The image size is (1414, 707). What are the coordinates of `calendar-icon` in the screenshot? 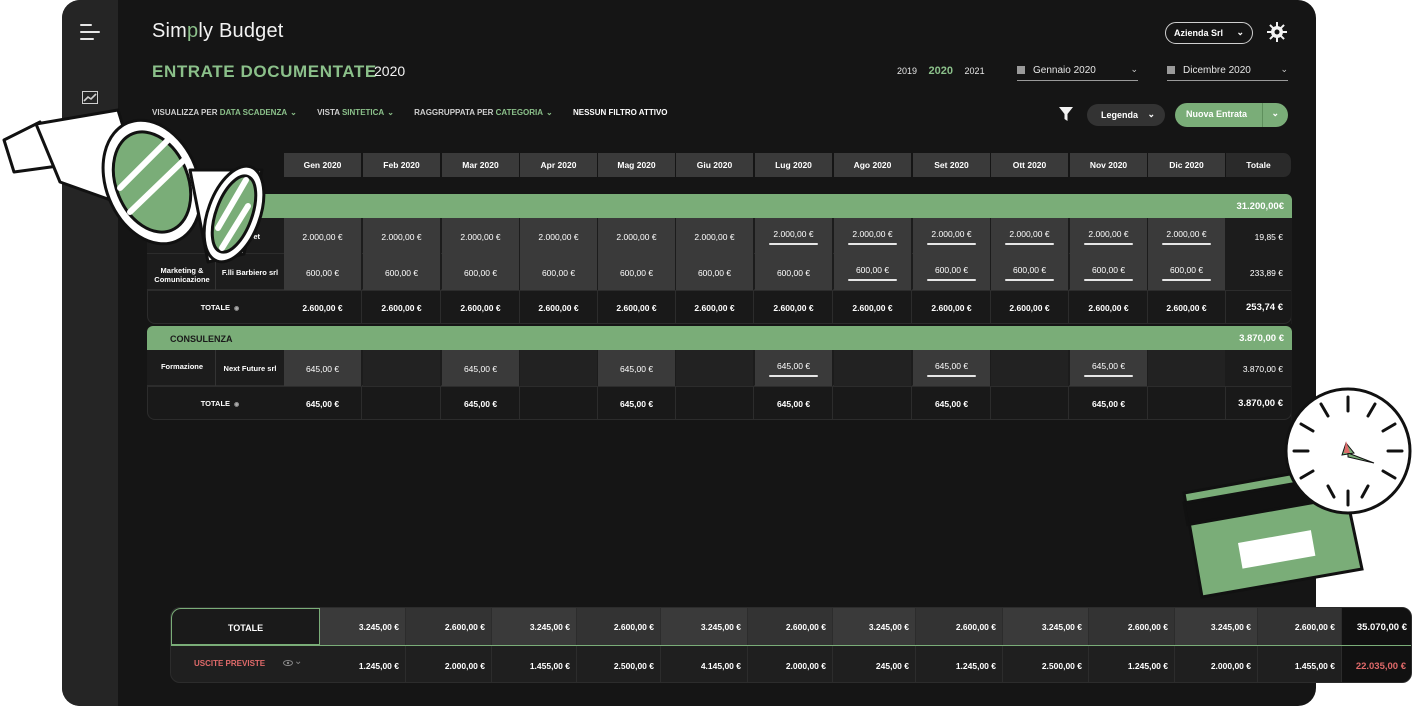 It's located at (1171, 70).